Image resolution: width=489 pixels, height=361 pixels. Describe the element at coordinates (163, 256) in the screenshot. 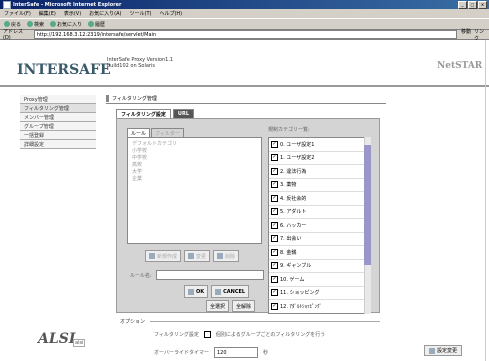

I see `new-rule-button: 新規作成` at that location.